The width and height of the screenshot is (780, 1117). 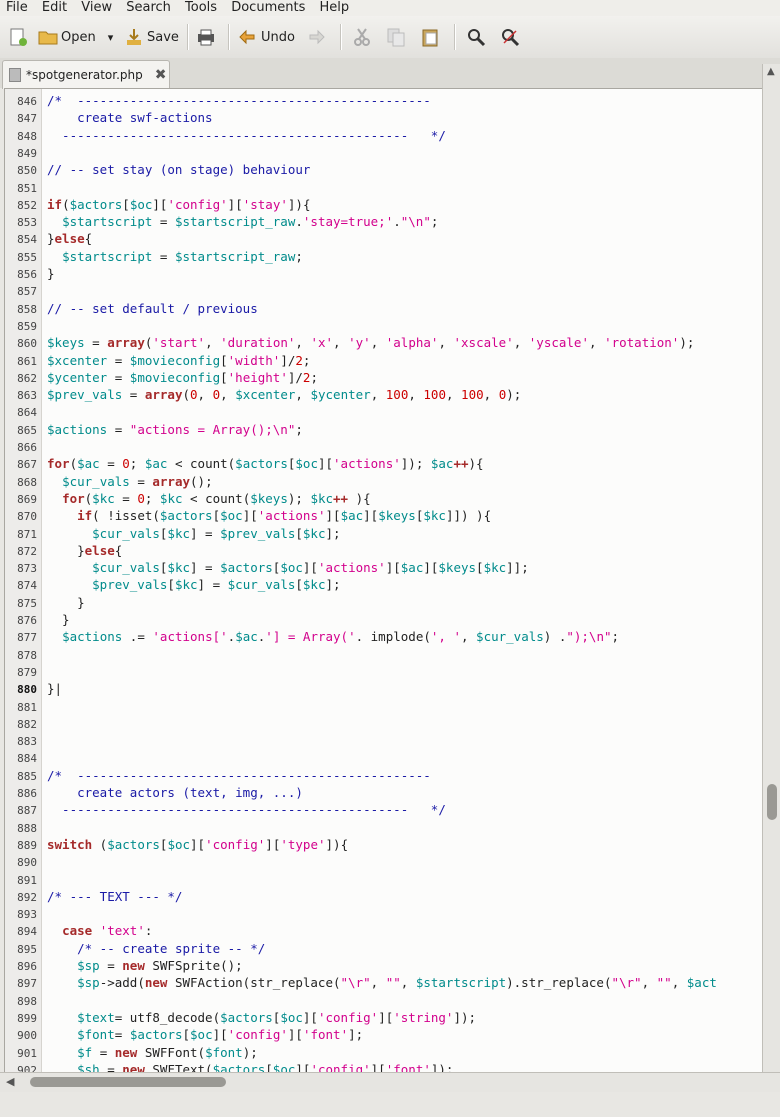 I want to click on line-number: 886, so click(x=27, y=793).